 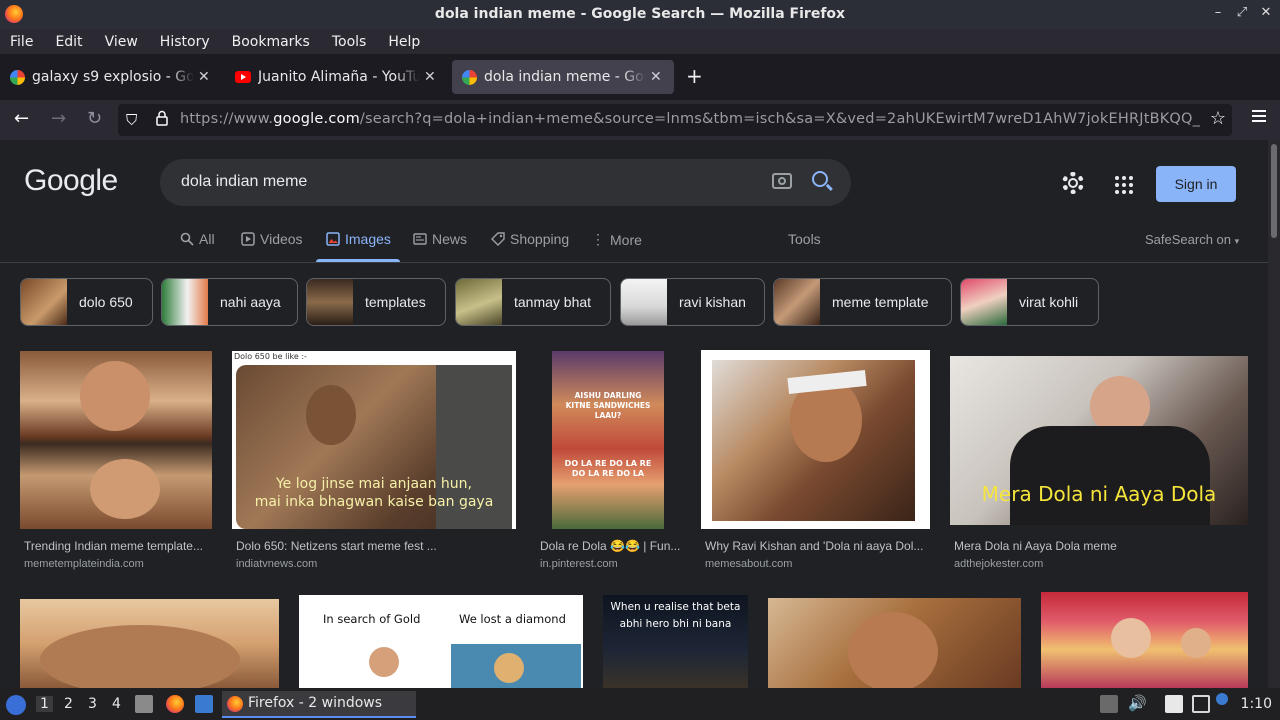 I want to click on bookmark-star-icon: ☆, so click(x=1218, y=118).